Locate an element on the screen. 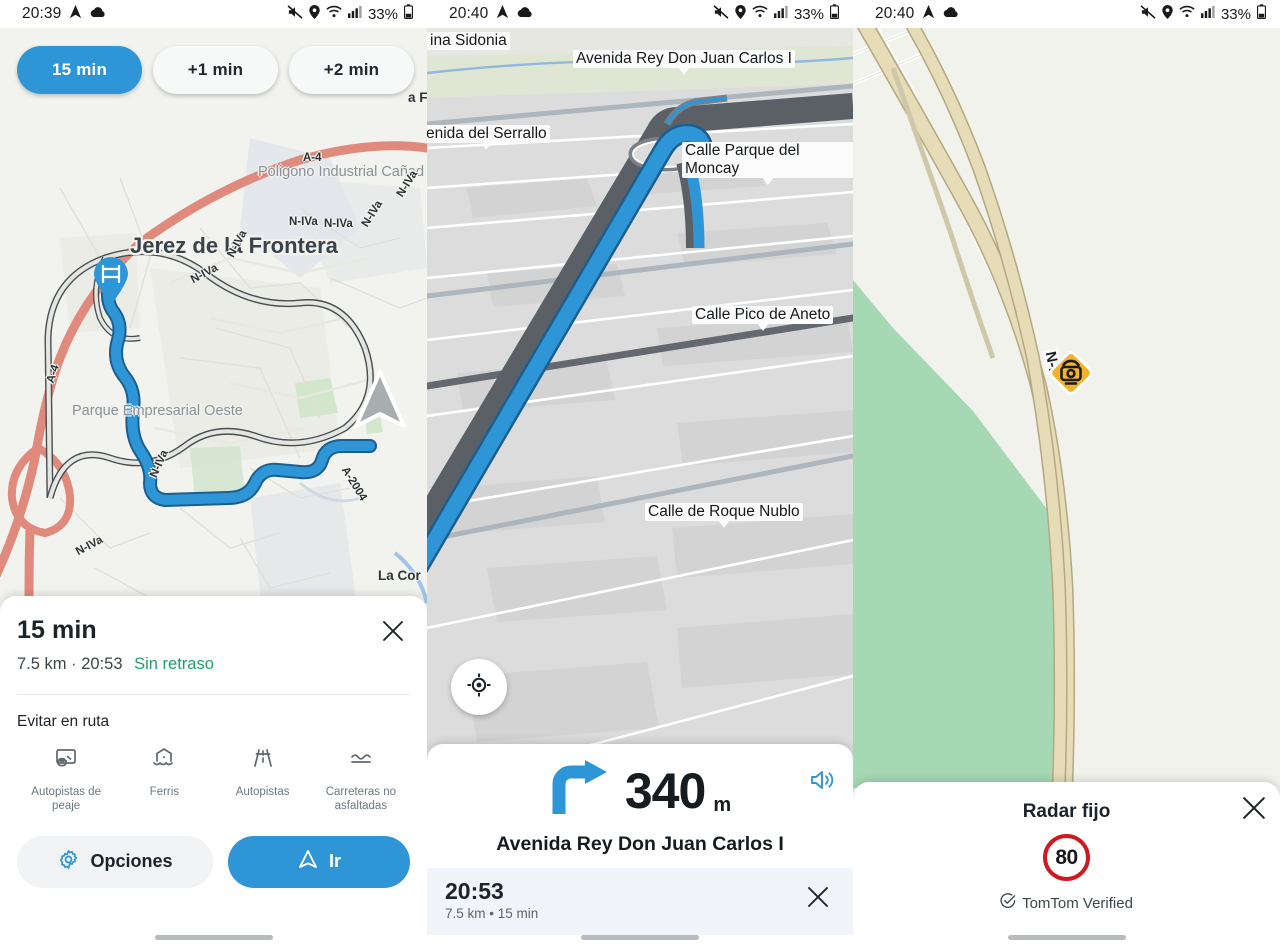 Image resolution: width=1280 pixels, height=948 pixels. chip-route-selected: 15 min is located at coordinates (79, 70).